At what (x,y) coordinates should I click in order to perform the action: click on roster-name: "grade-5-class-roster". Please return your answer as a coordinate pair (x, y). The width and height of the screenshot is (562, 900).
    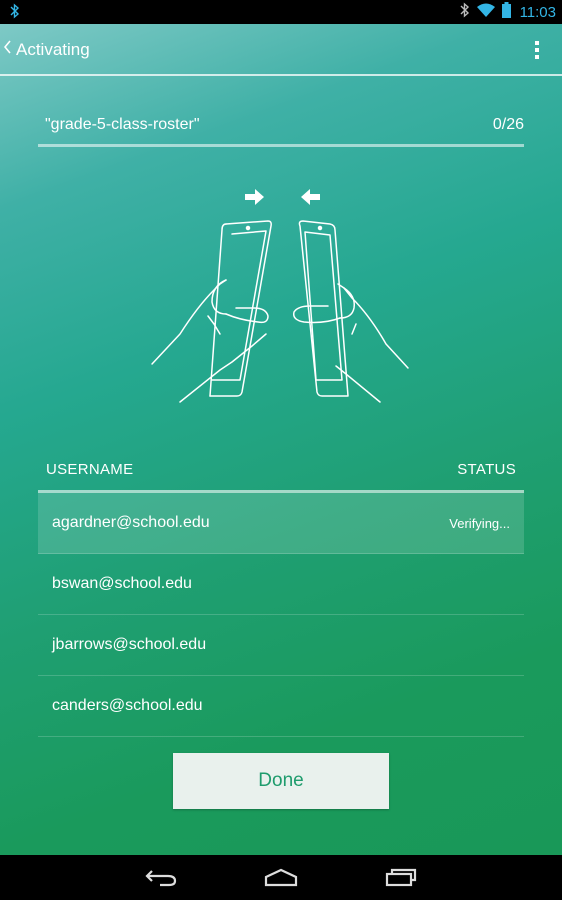
    Looking at the image, I should click on (122, 124).